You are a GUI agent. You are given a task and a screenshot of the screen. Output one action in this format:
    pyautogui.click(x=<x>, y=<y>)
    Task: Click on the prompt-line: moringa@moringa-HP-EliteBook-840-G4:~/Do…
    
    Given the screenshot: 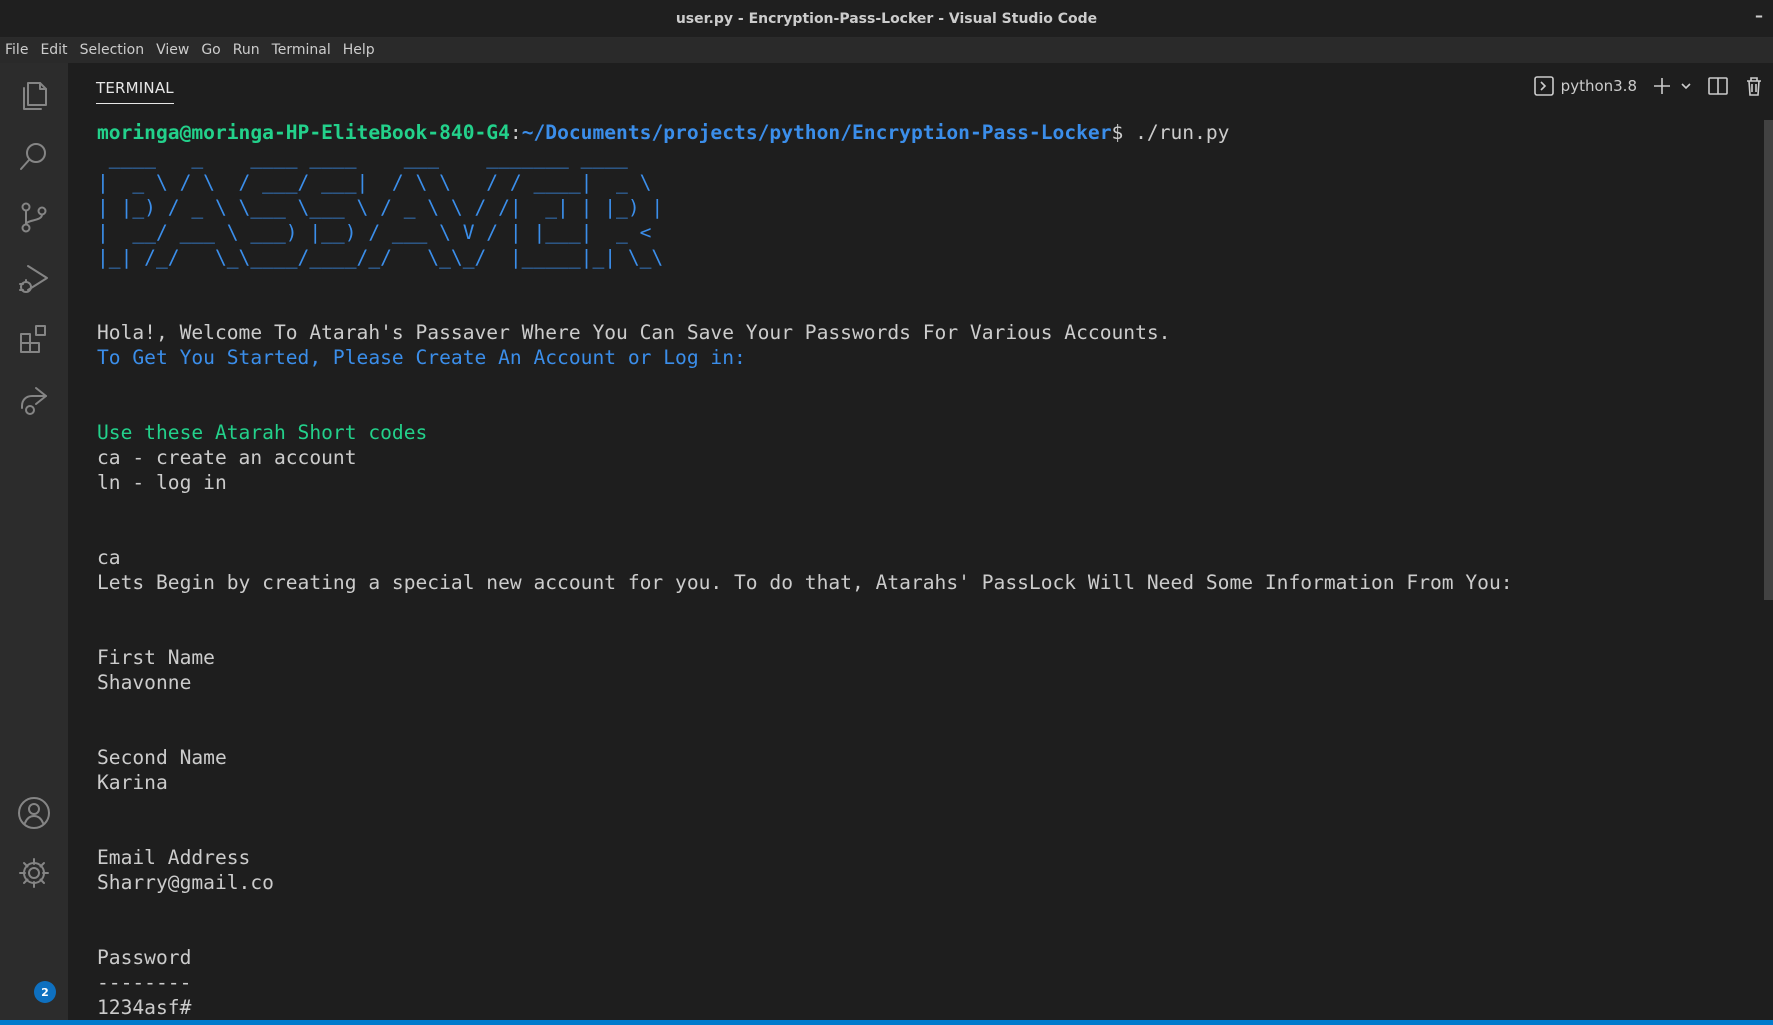 What is the action you would take?
    pyautogui.click(x=917, y=132)
    